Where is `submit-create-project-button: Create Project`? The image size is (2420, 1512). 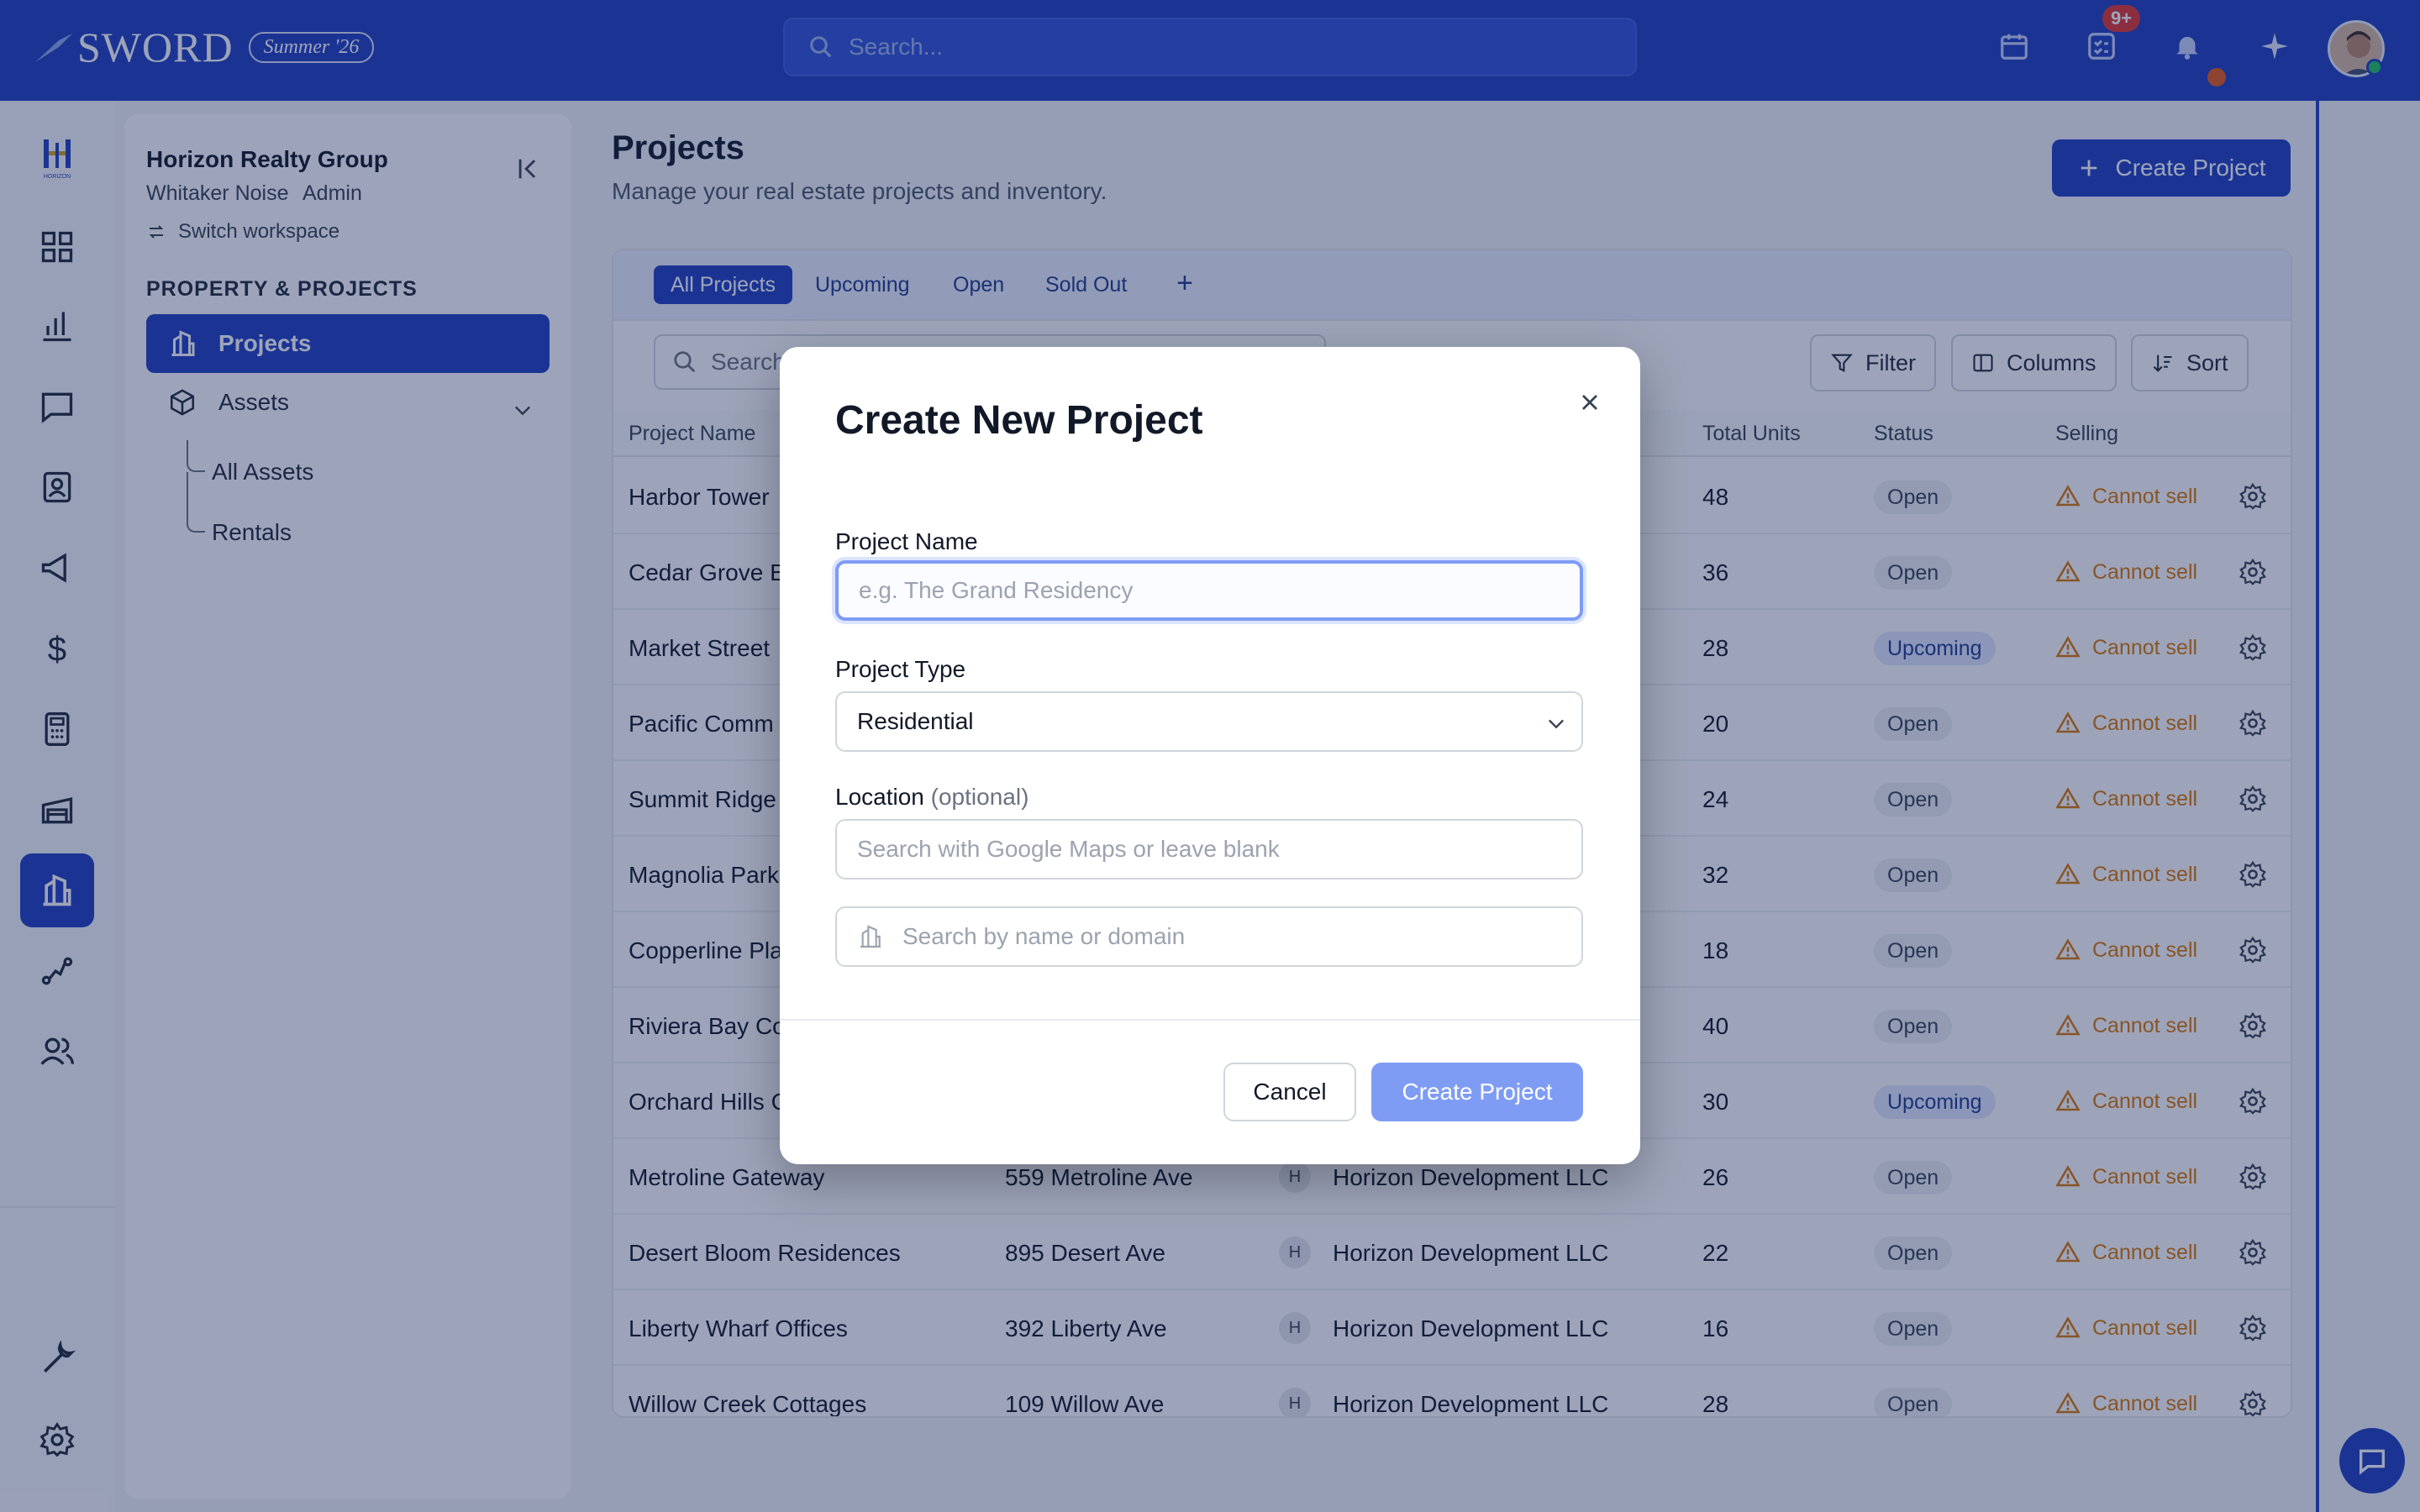 submit-create-project-button: Create Project is located at coordinates (1477, 1092).